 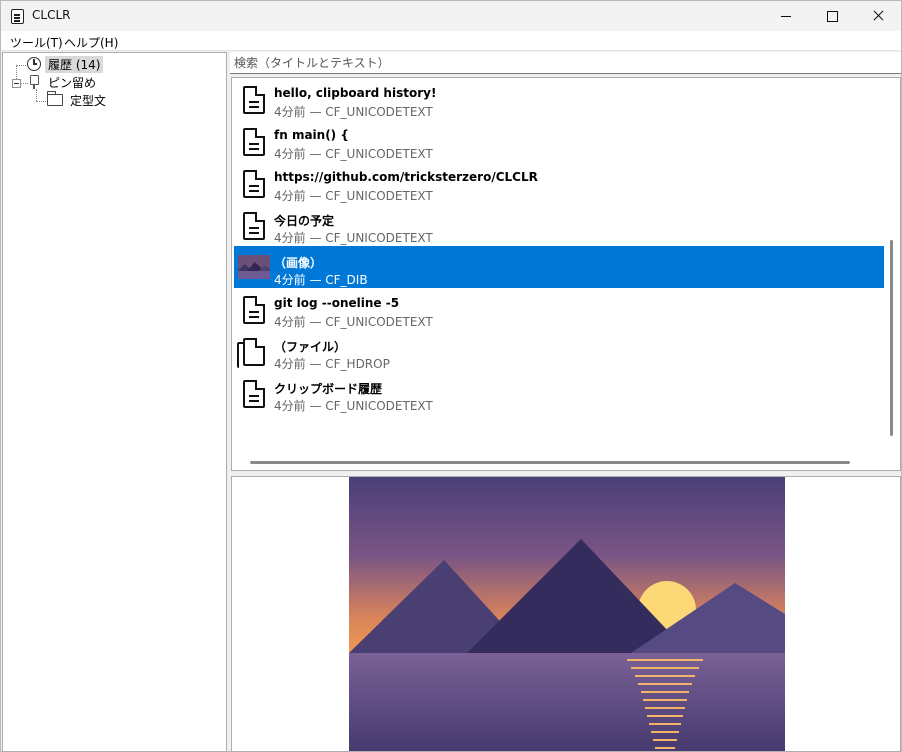 What do you see at coordinates (559, 267) in the screenshot?
I see `list-item-selected: （画像） 4分前 — CF_DIB` at bounding box center [559, 267].